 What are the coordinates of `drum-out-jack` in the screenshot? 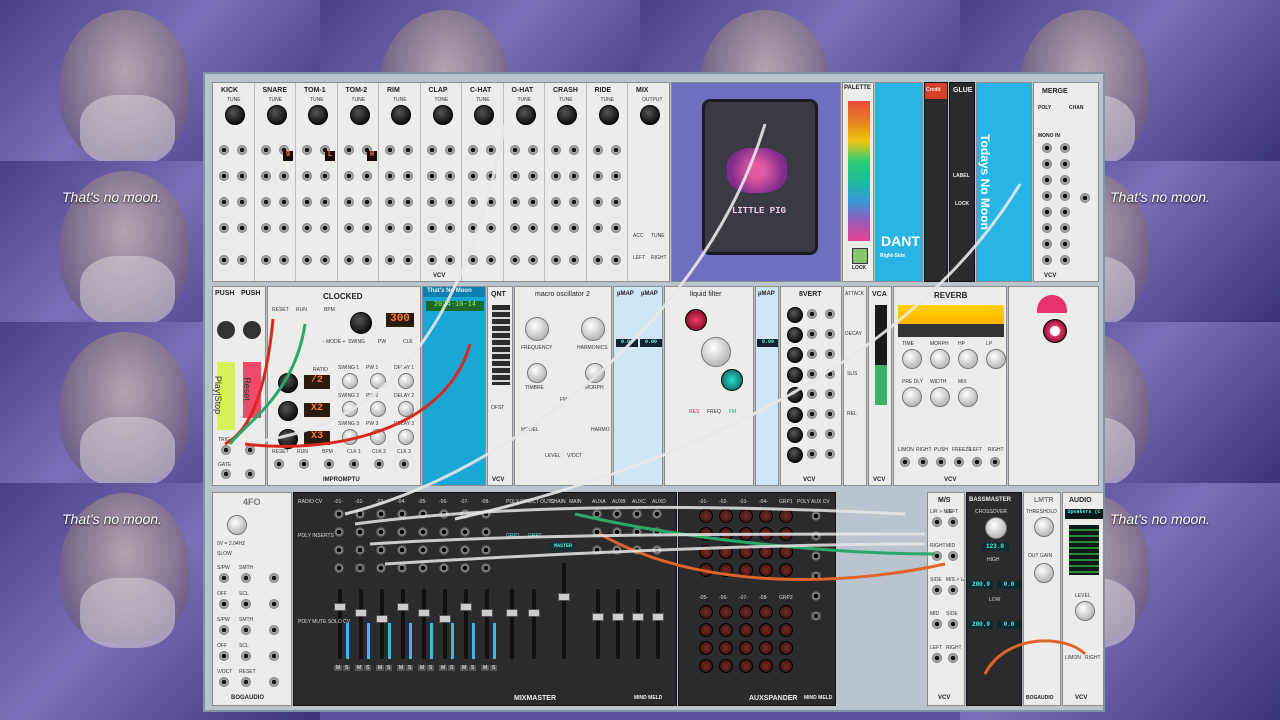 It's located at (366, 260).